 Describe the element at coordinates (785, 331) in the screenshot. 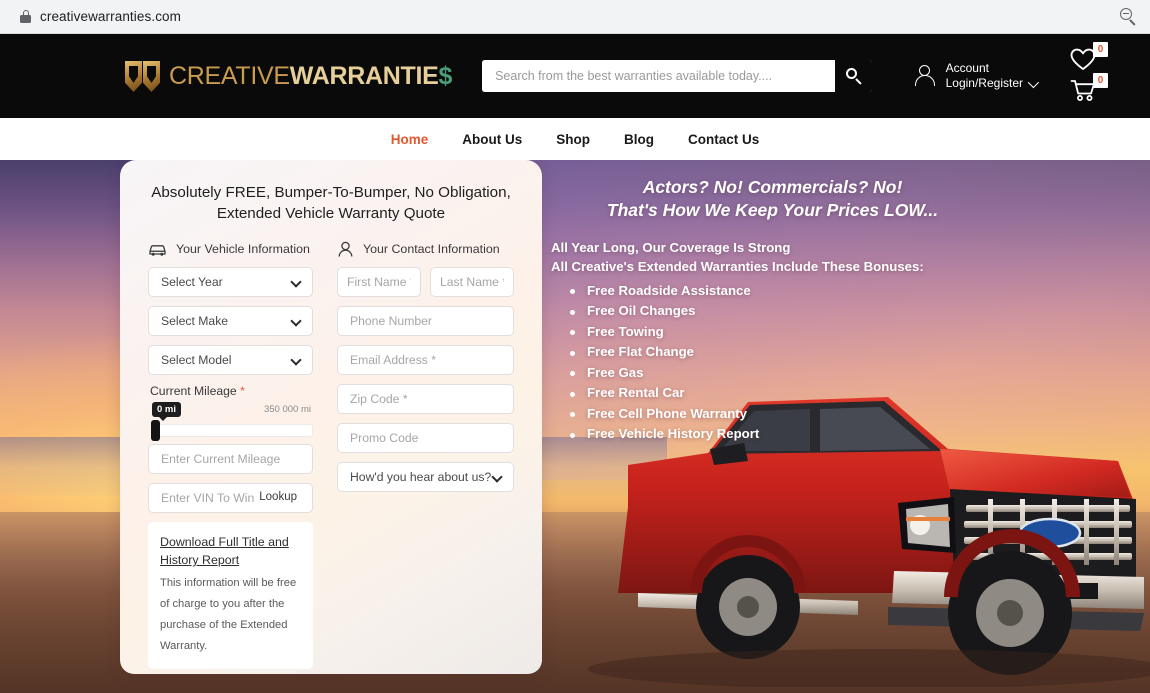

I see `list-item: Free Towing` at that location.